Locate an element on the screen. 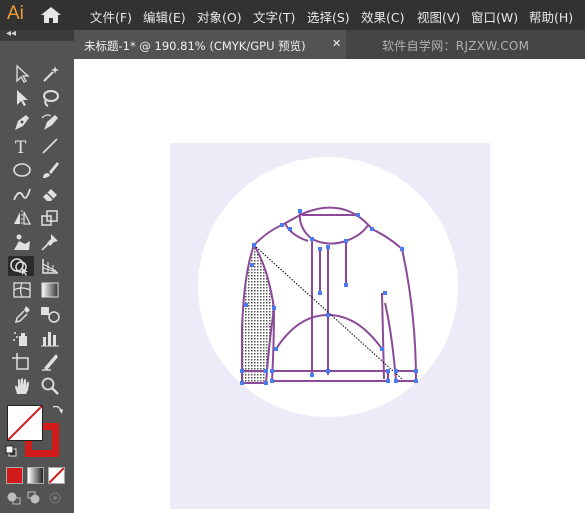  eraser-tool-icon is located at coordinates (50, 194).